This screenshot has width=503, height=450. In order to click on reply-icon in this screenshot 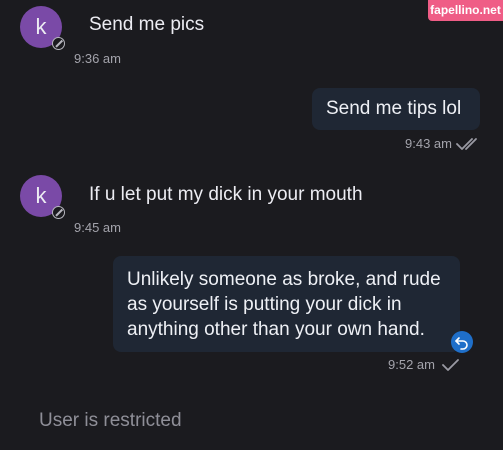, I will do `click(461, 343)`.